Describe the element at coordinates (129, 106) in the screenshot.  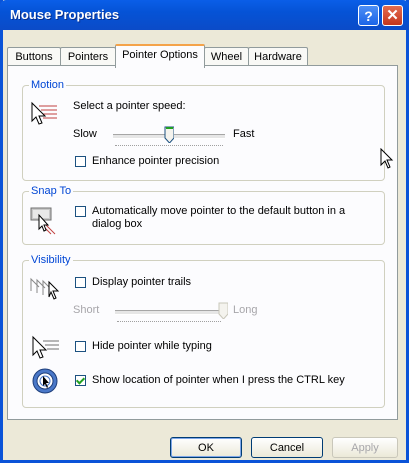
I see `speed-label: Select a pointer speed:` at that location.